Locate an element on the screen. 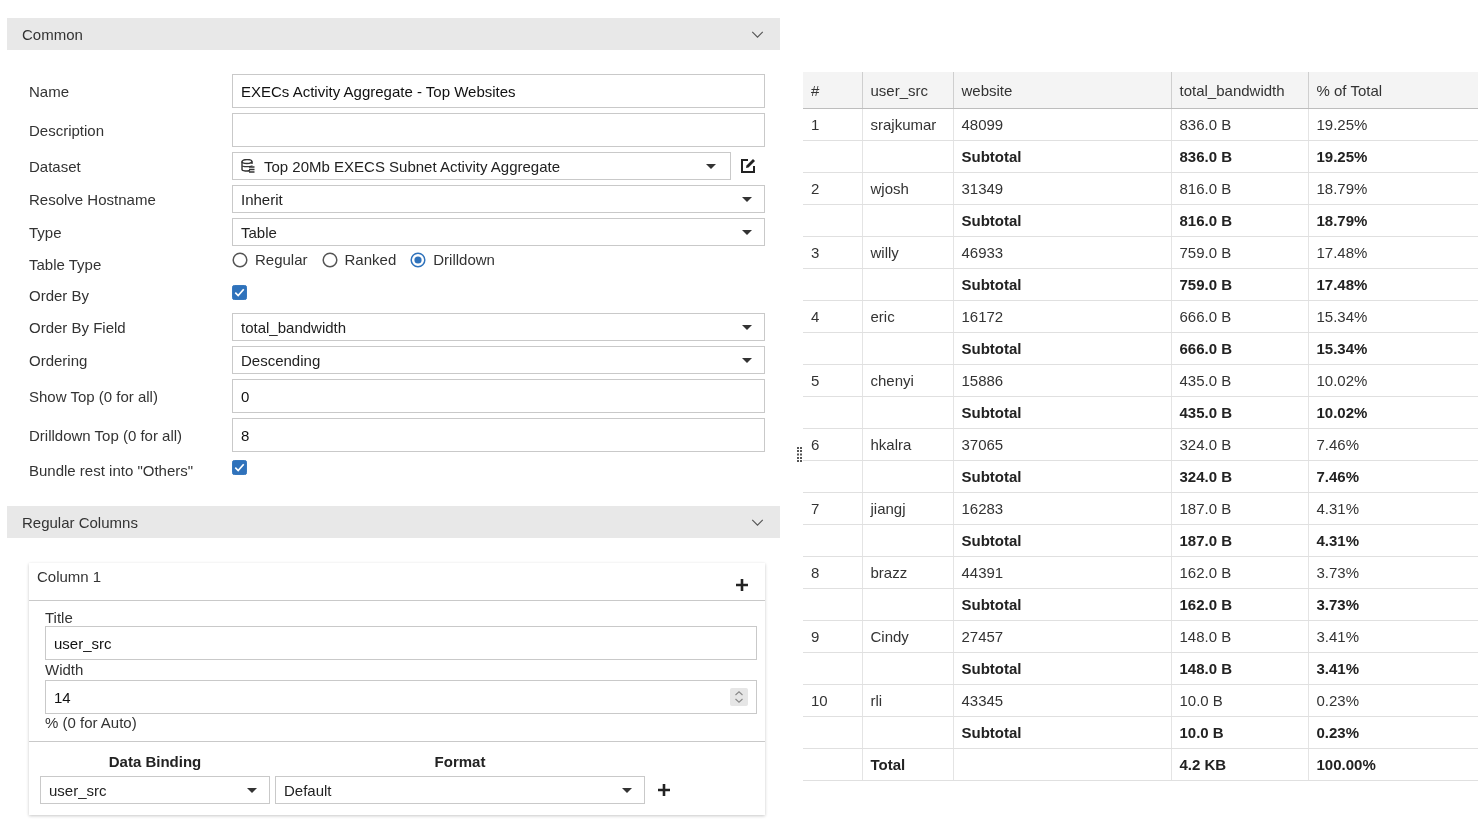  table-cell: chenyi is located at coordinates (892, 380).